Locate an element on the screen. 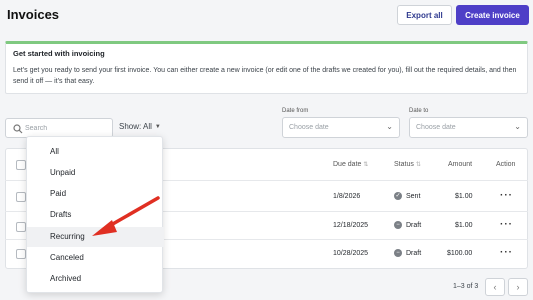 Image resolution: width=533 pixels, height=300 pixels. select-all-checkbox is located at coordinates (21, 165).